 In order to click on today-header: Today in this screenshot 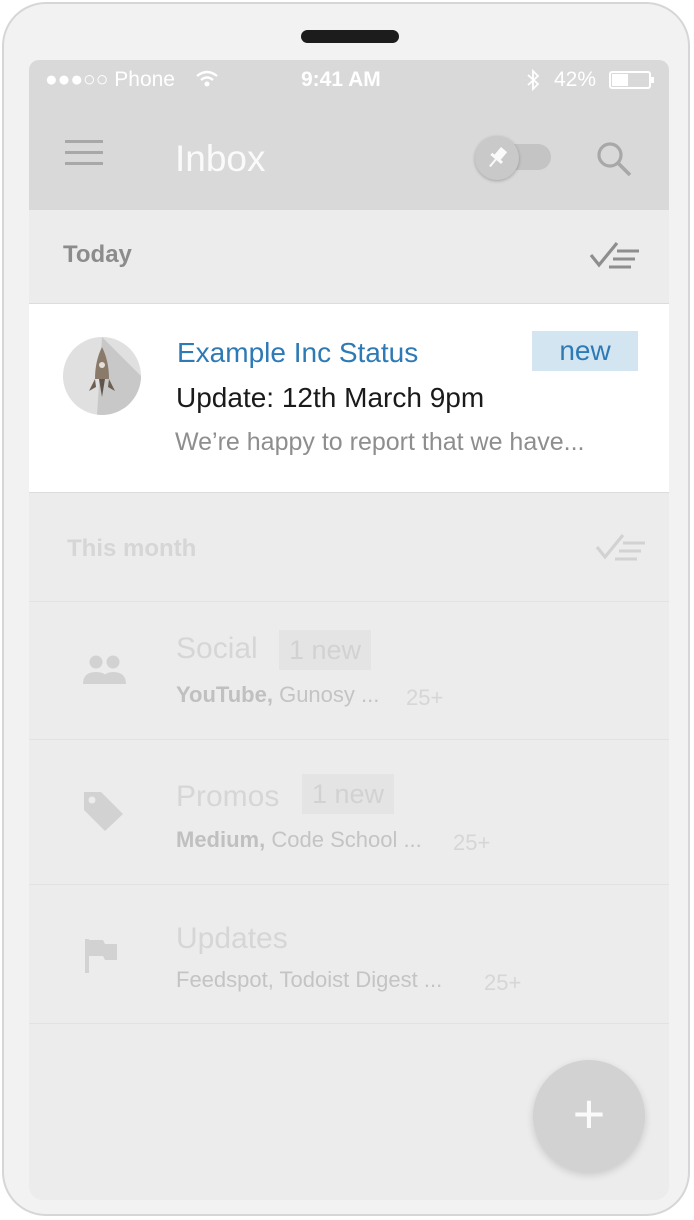, I will do `click(349, 256)`.